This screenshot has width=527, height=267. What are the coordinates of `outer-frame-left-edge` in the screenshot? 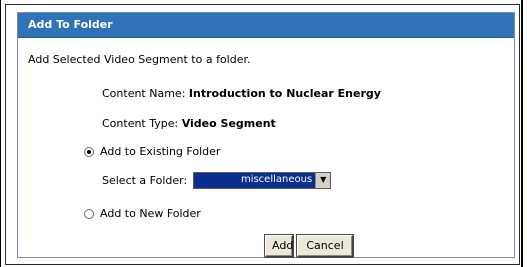 It's located at (0, 133).